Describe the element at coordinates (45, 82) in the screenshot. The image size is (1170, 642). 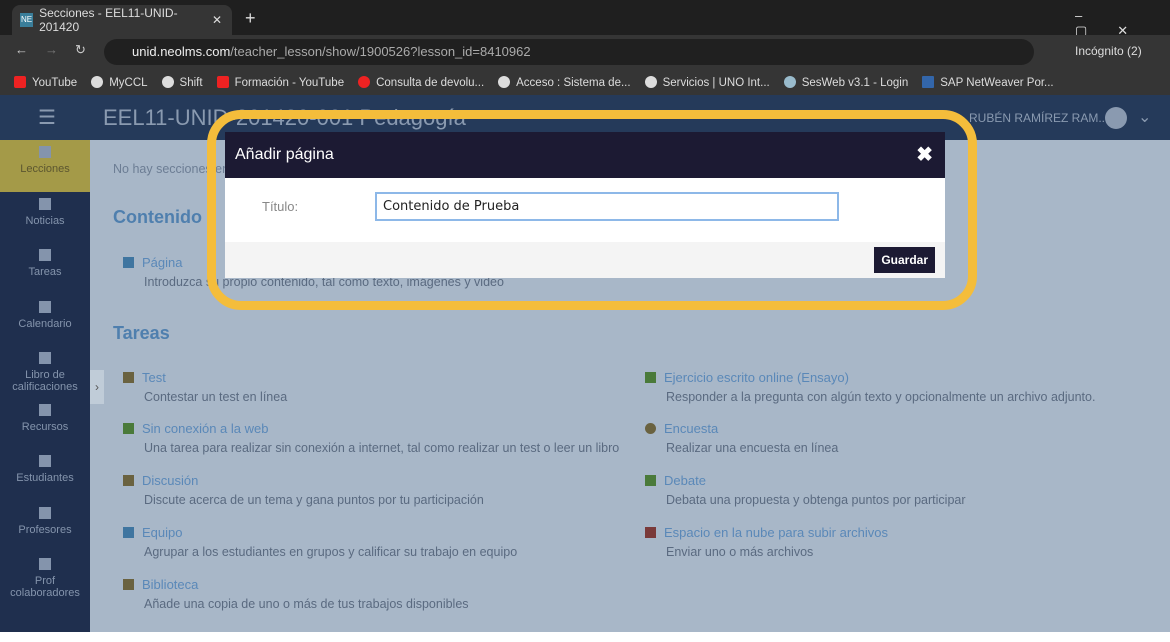
I see `bookmark: YouTube` at that location.